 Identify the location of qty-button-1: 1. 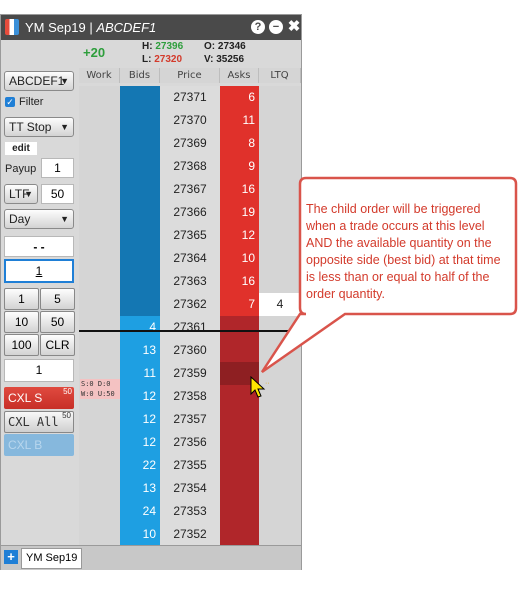
(21, 299).